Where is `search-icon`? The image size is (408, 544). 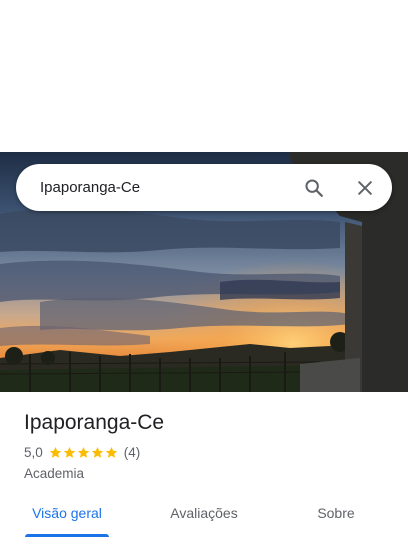 search-icon is located at coordinates (314, 188).